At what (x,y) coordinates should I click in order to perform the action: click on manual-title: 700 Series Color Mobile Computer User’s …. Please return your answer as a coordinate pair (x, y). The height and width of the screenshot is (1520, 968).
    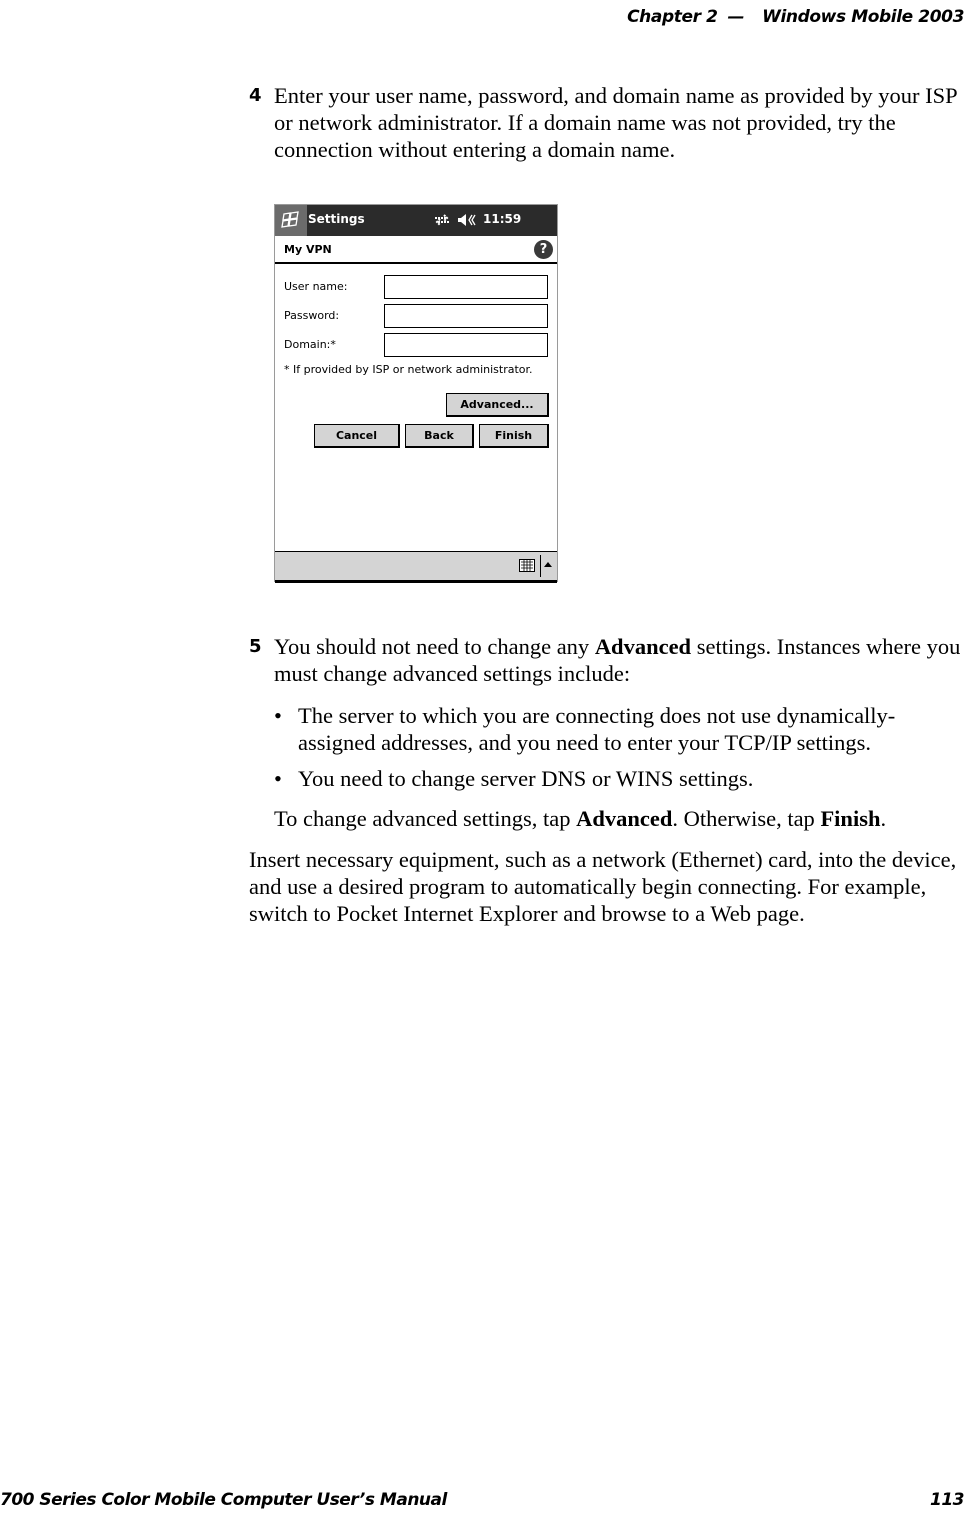
    Looking at the image, I should click on (223, 1500).